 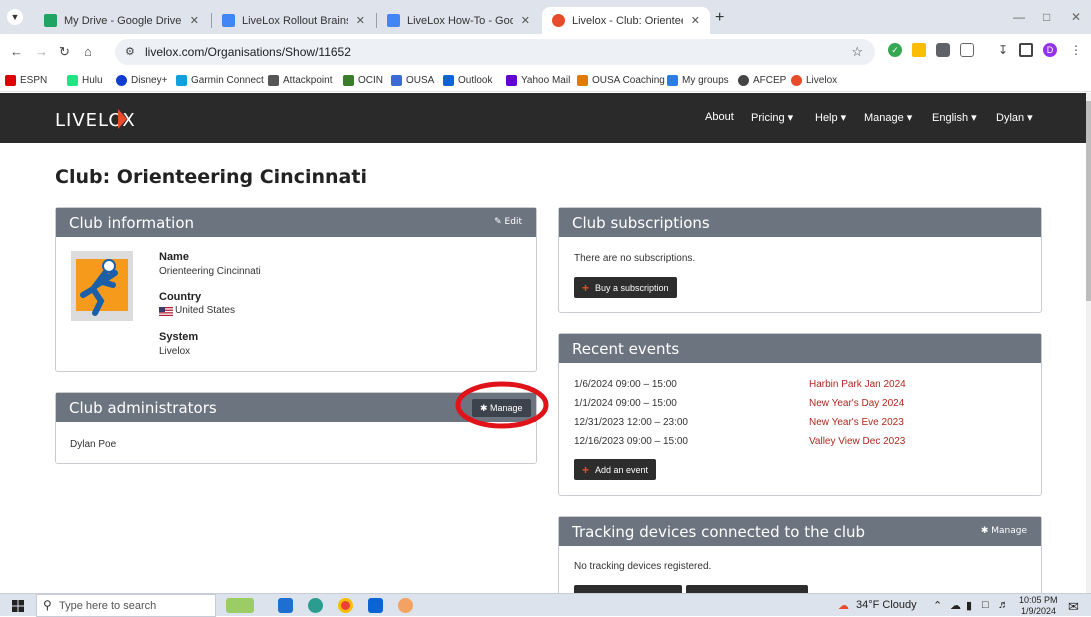 What do you see at coordinates (495, 52) in the screenshot?
I see `address-bar: ⚙ livelox.com/Organisations/Show/11652 ☆` at bounding box center [495, 52].